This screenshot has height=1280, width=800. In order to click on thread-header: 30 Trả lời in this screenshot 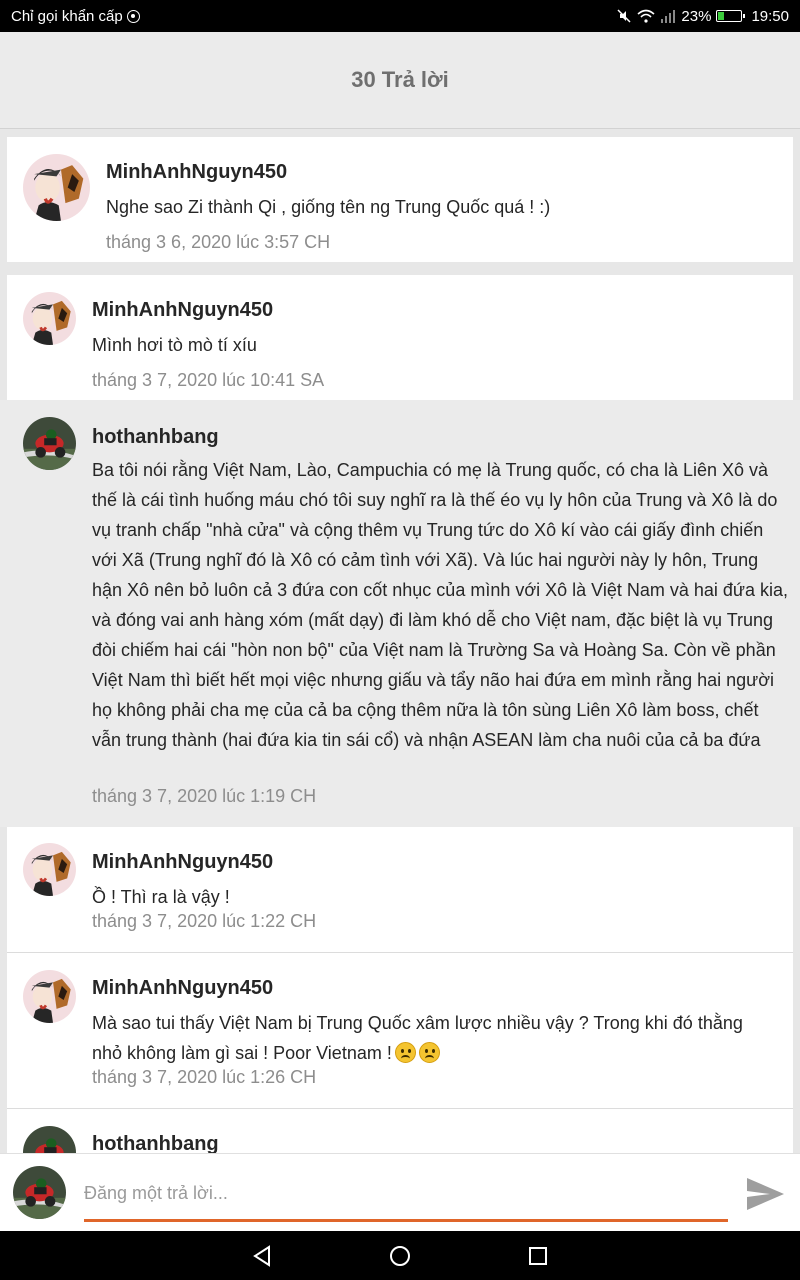, I will do `click(400, 80)`.